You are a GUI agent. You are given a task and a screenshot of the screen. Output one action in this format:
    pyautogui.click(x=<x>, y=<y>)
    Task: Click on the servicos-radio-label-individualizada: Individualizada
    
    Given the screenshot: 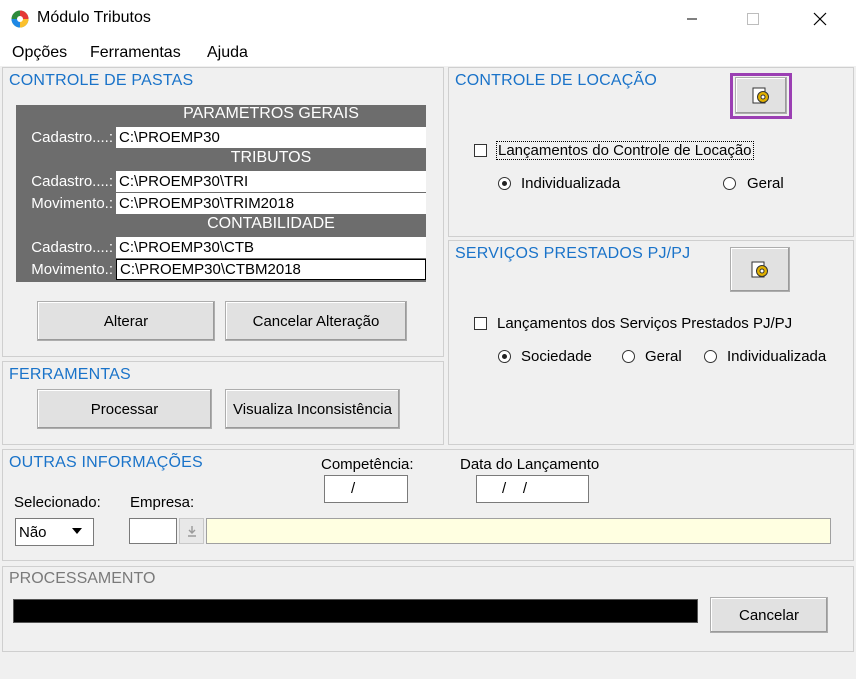 What is the action you would take?
    pyautogui.click(x=777, y=356)
    